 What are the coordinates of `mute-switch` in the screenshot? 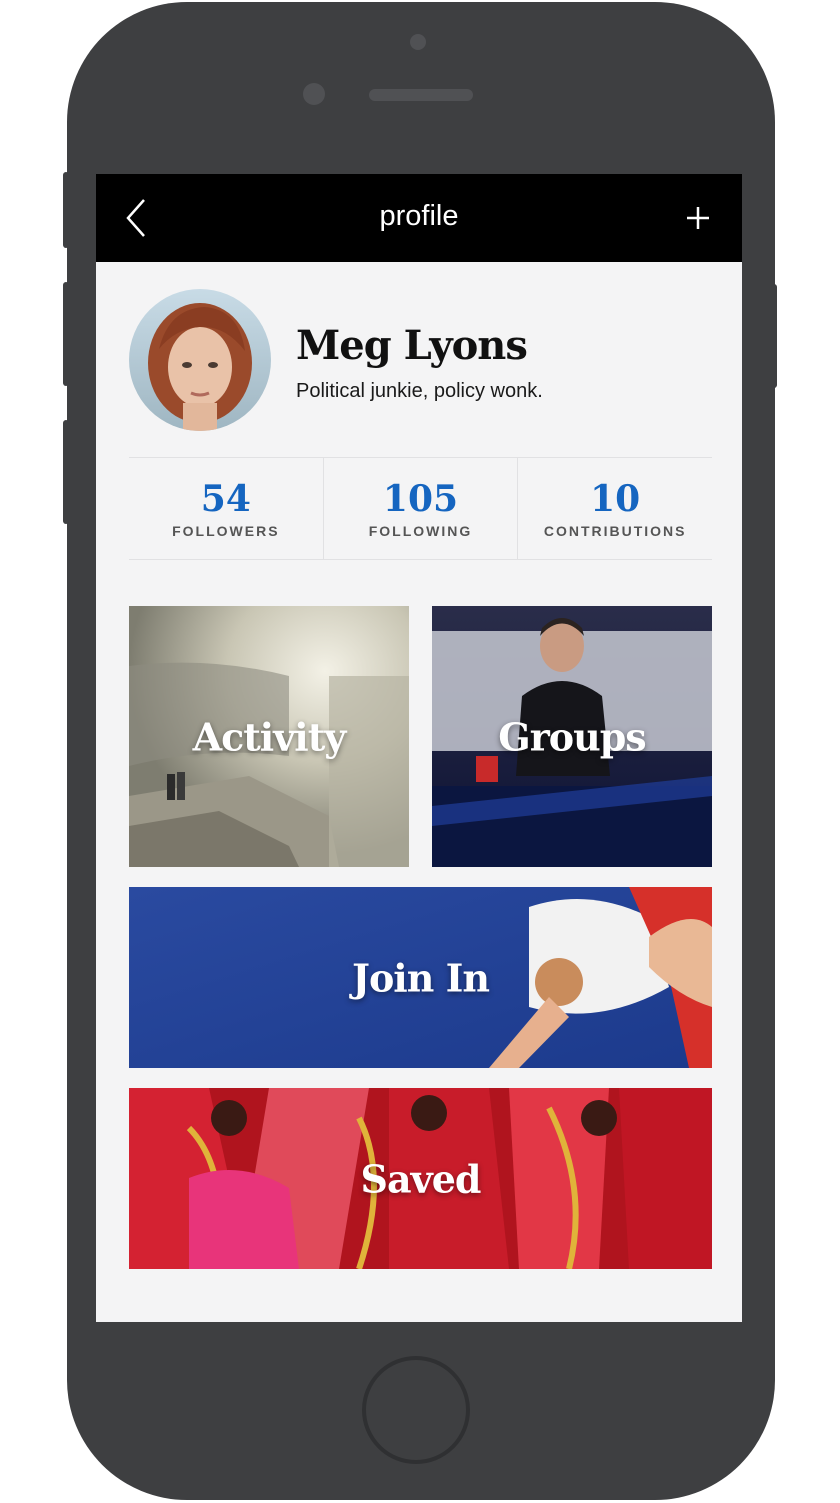 It's located at (66, 210).